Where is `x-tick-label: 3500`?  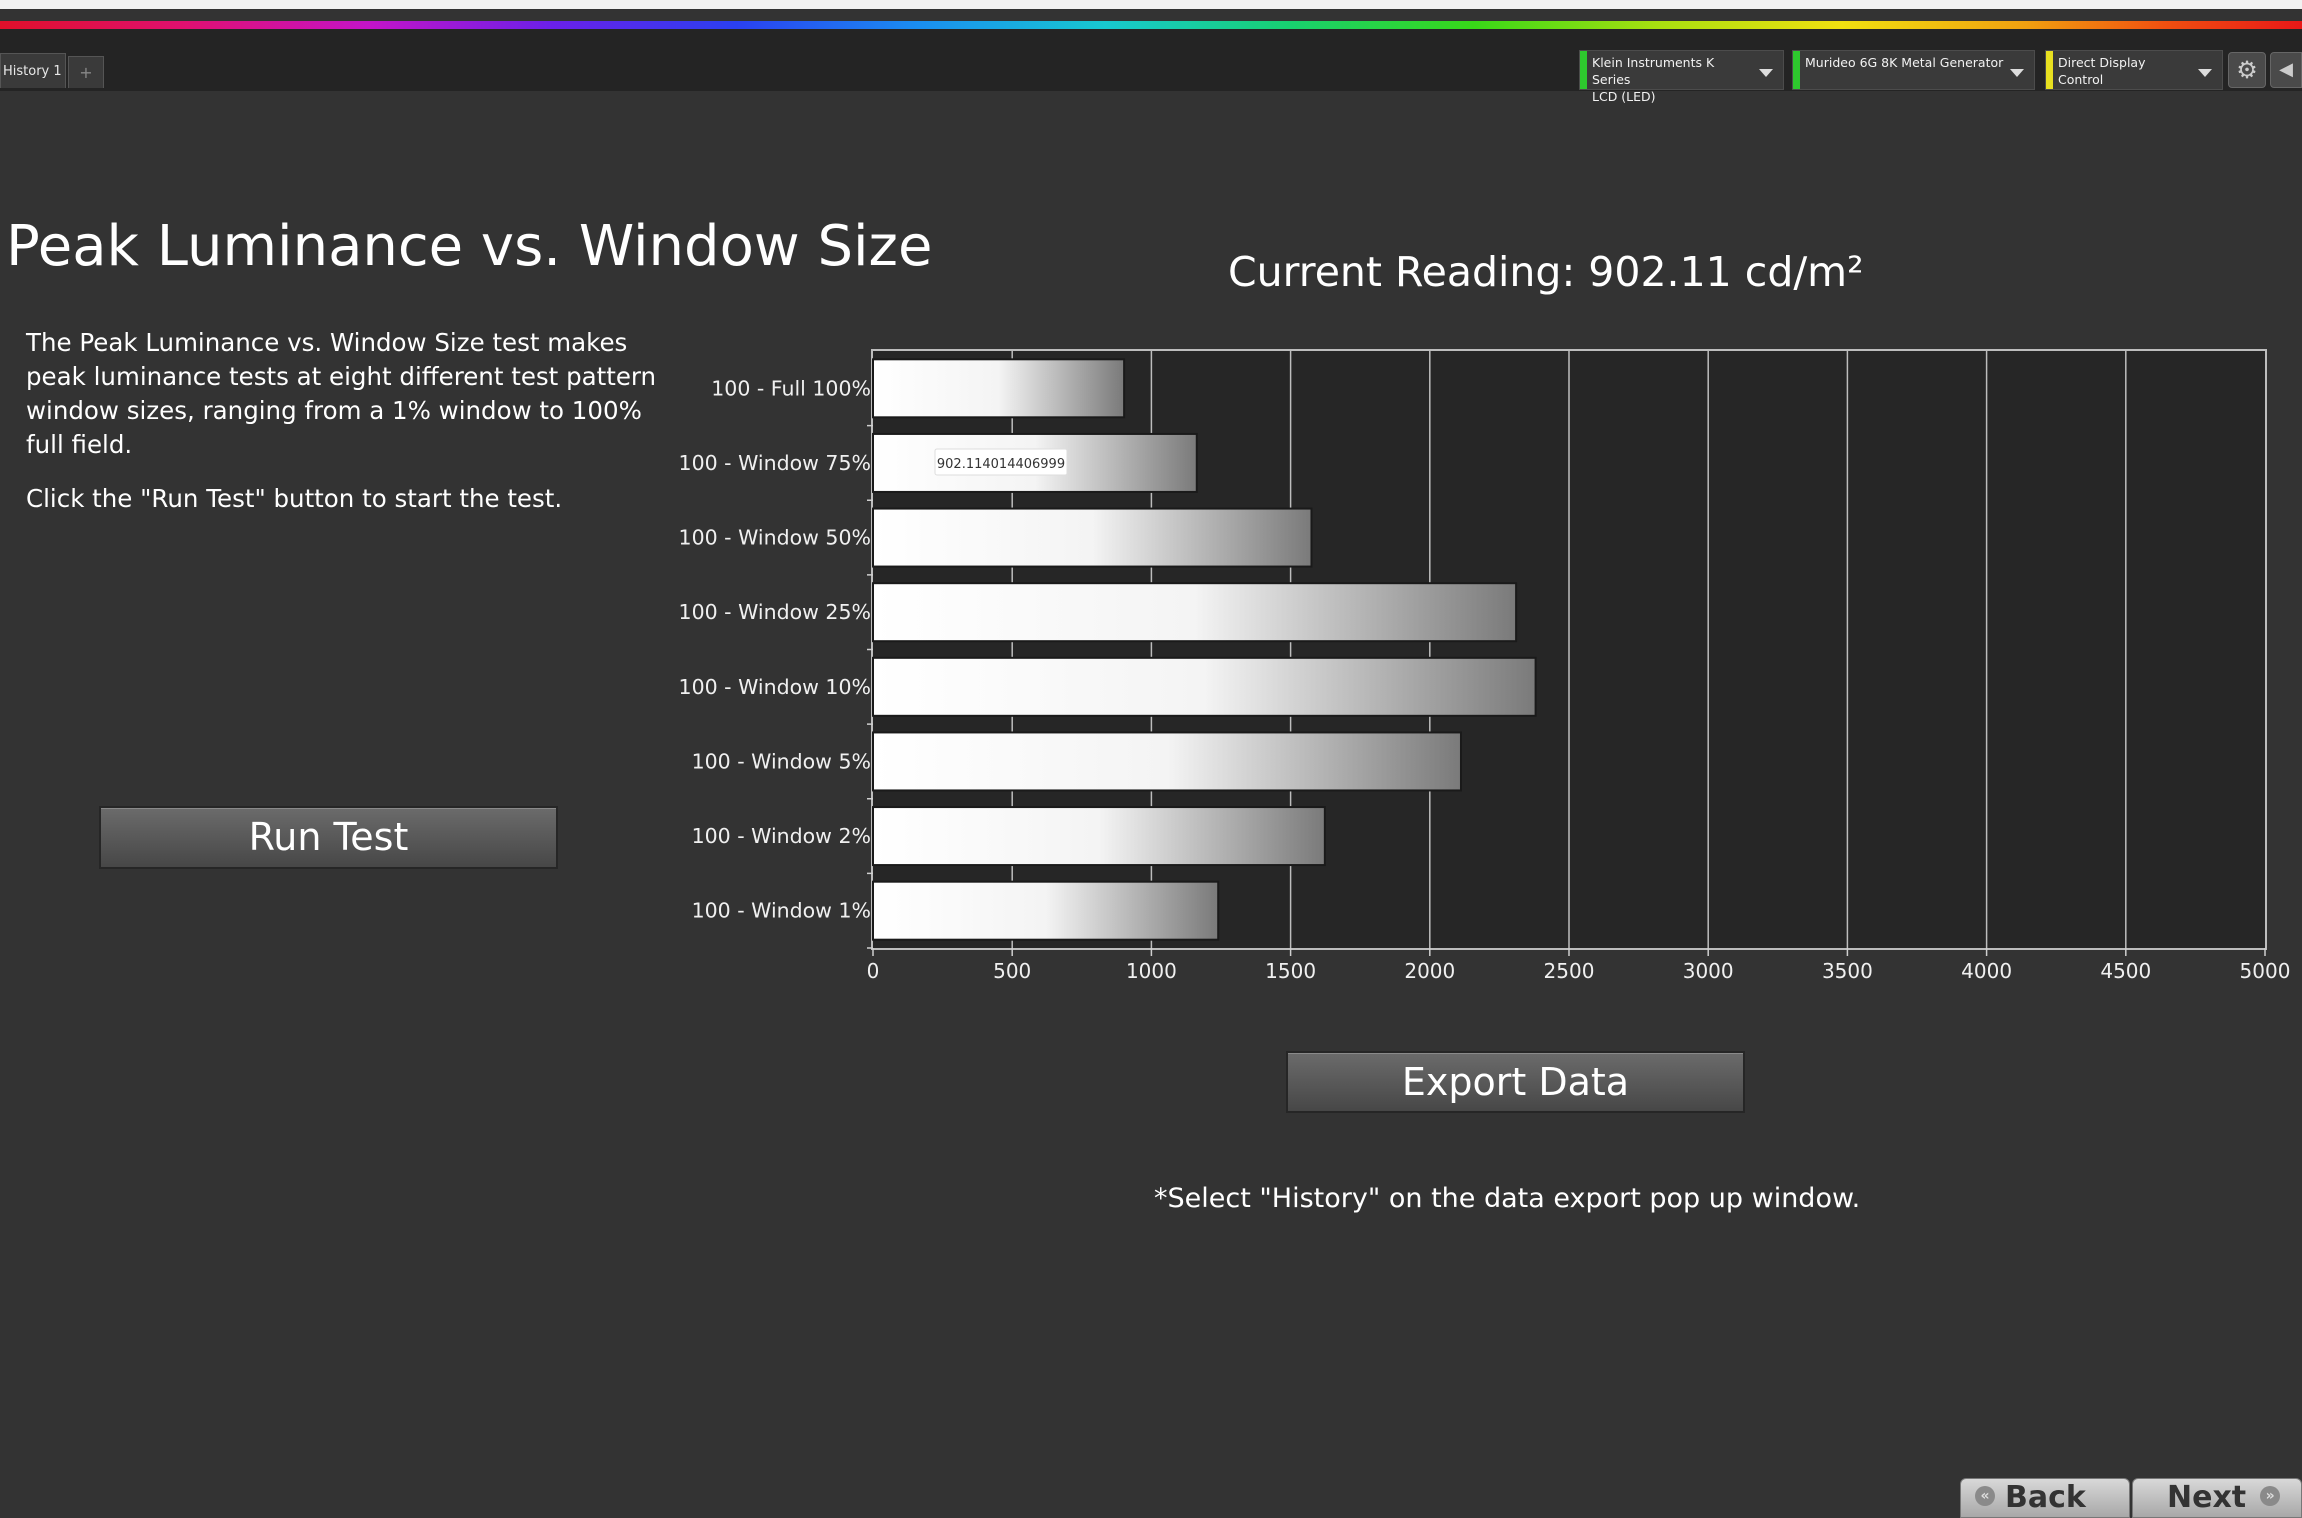 x-tick-label: 3500 is located at coordinates (1847, 971).